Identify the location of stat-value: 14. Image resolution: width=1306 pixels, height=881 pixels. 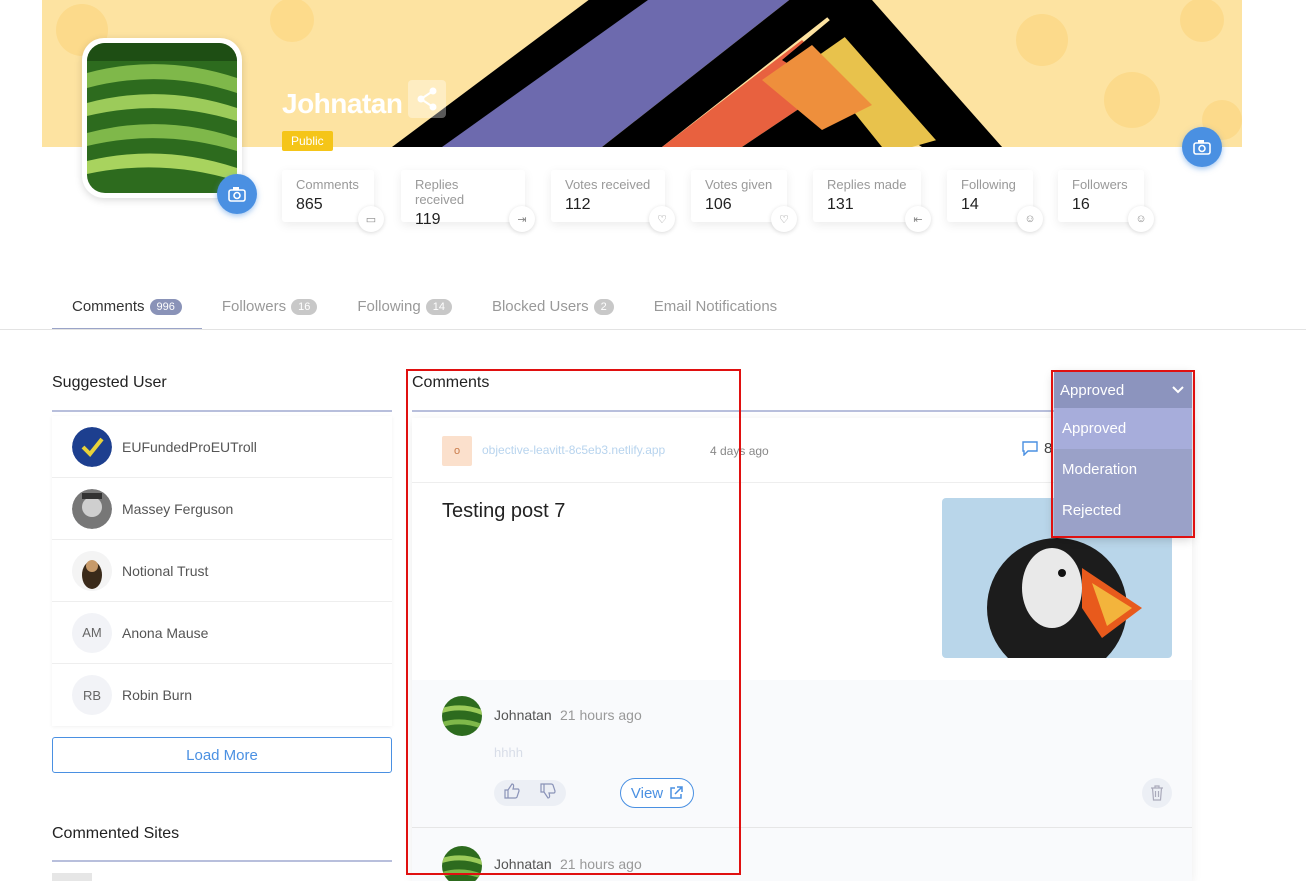
(970, 204).